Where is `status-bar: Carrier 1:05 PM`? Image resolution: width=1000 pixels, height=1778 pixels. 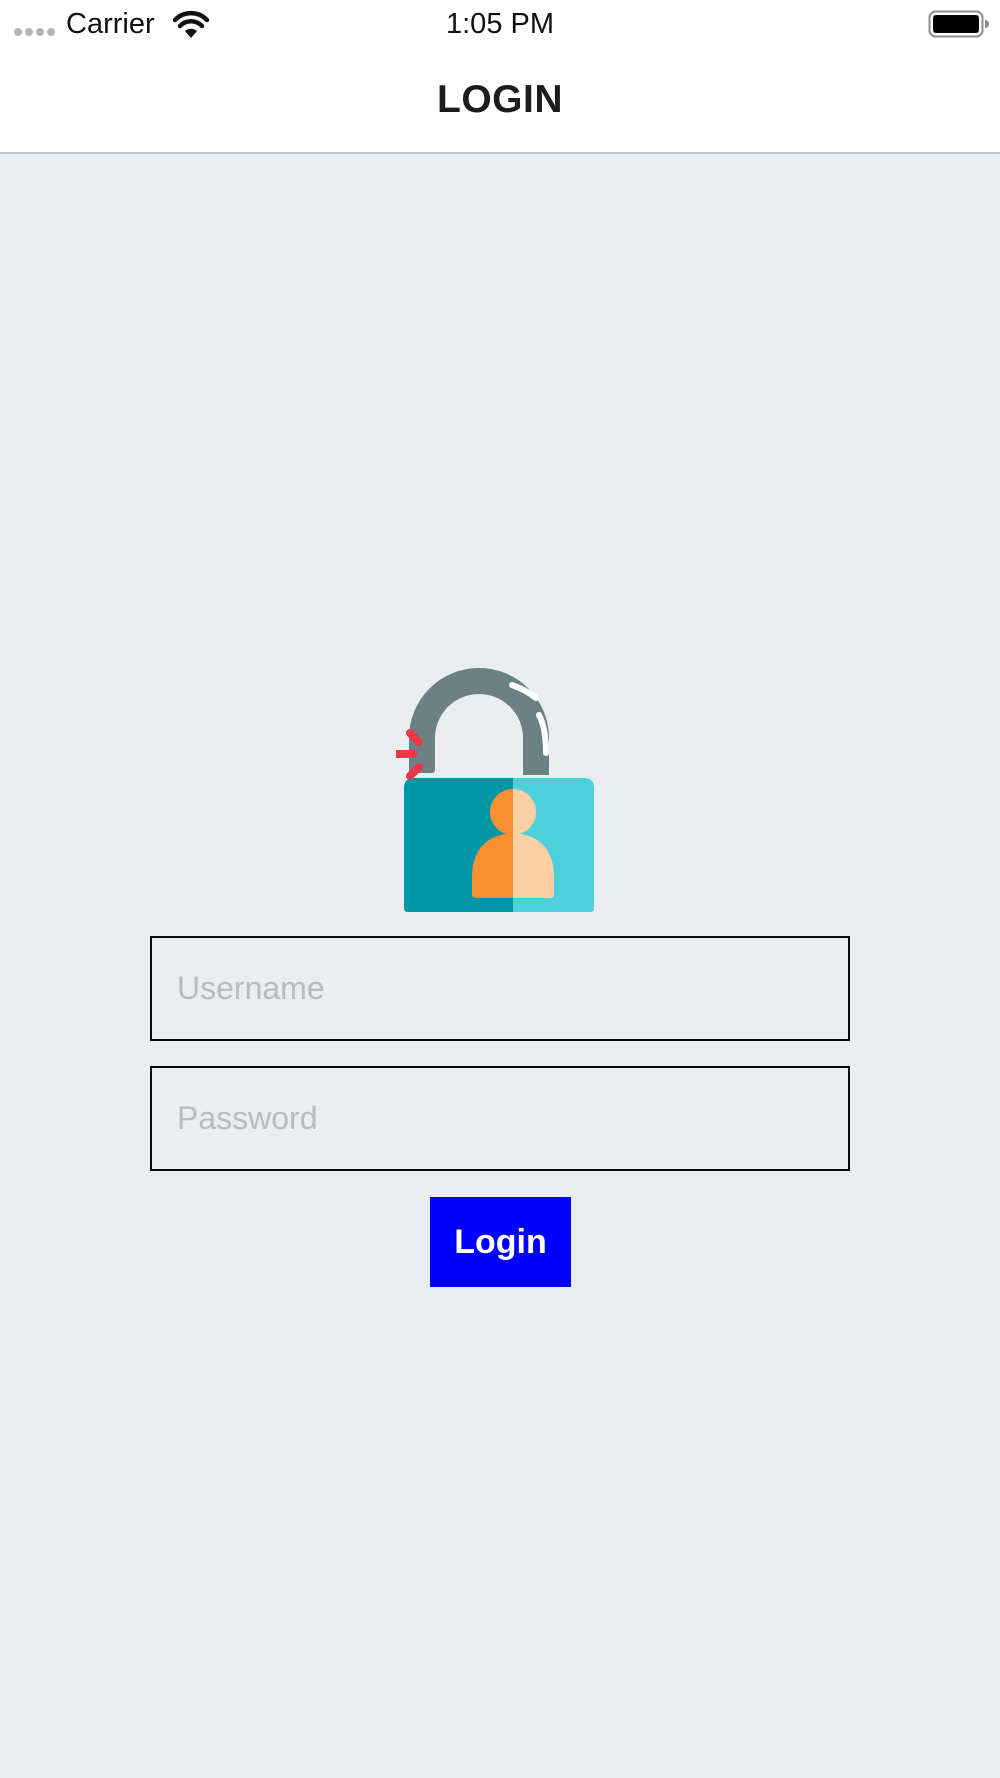 status-bar: Carrier 1:05 PM is located at coordinates (500, 24).